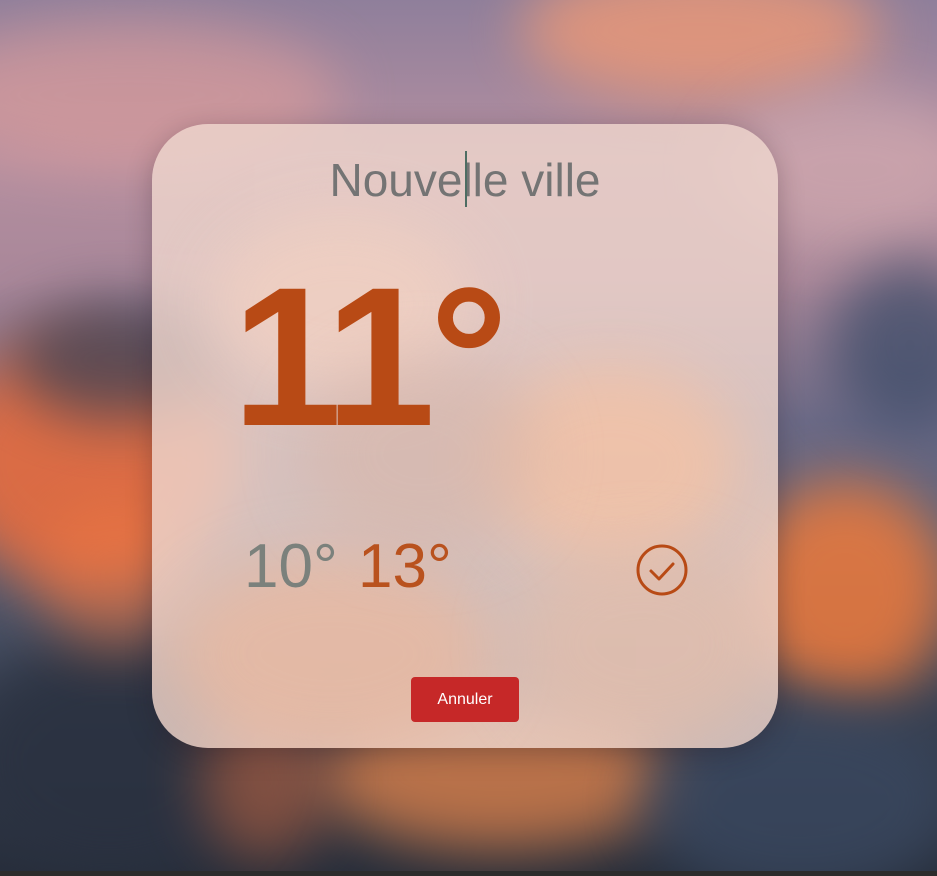 The width and height of the screenshot is (937, 876). Describe the element at coordinates (291, 566) in the screenshot. I see `min-temperature: 10°` at that location.